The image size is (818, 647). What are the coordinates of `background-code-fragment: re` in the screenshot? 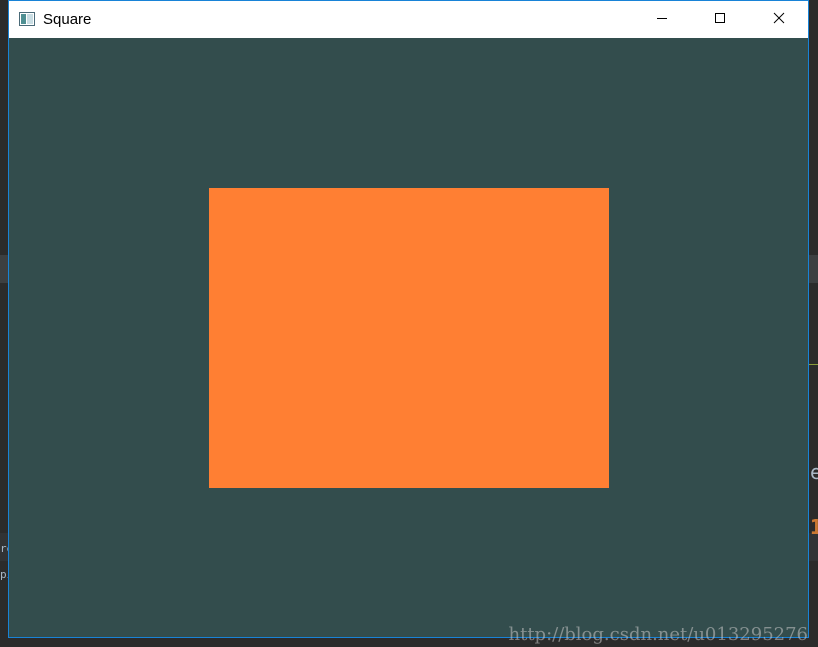 It's located at (4, 548).